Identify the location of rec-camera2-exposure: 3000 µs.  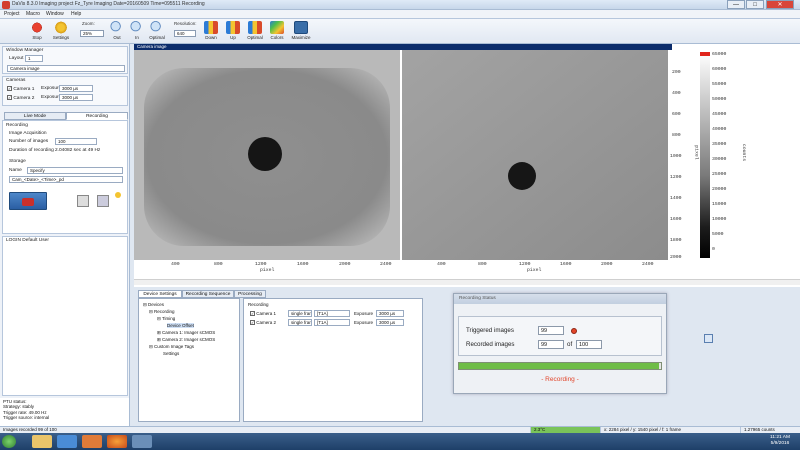
(390, 322).